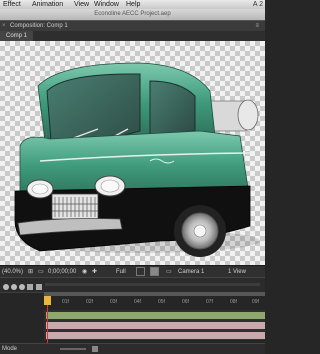 The width and height of the screenshot is (320, 354). What do you see at coordinates (81, 4) in the screenshot?
I see `menu-view: View` at bounding box center [81, 4].